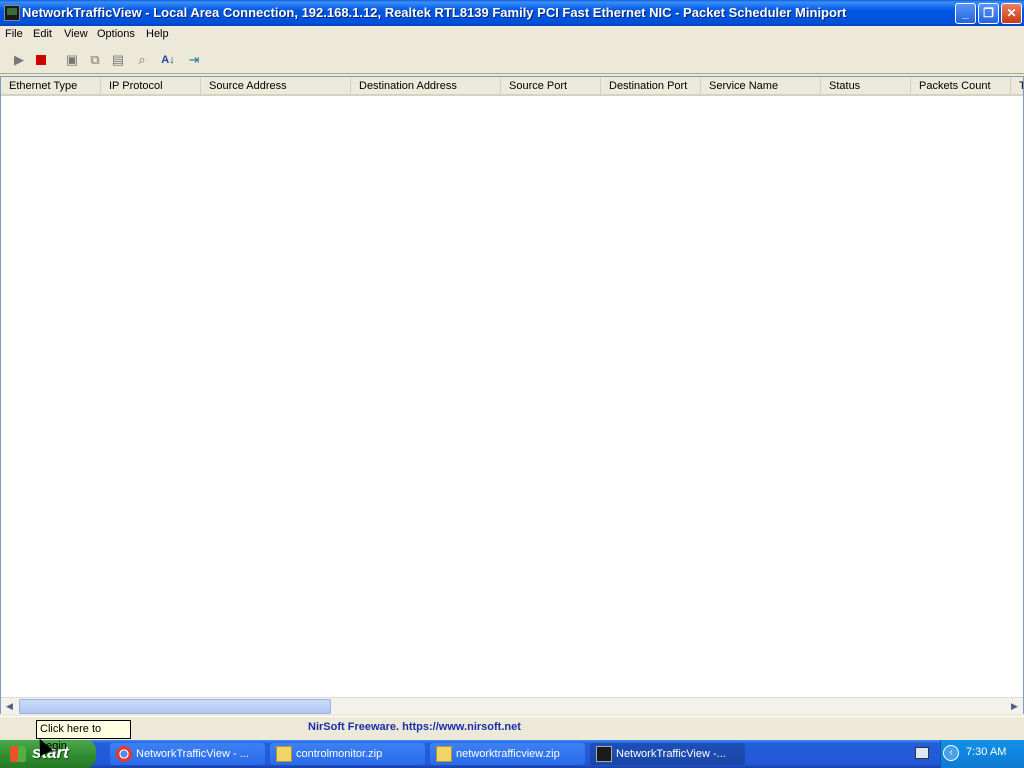 The image size is (1024, 768). What do you see at coordinates (965, 13) in the screenshot?
I see `minimize-button: _` at bounding box center [965, 13].